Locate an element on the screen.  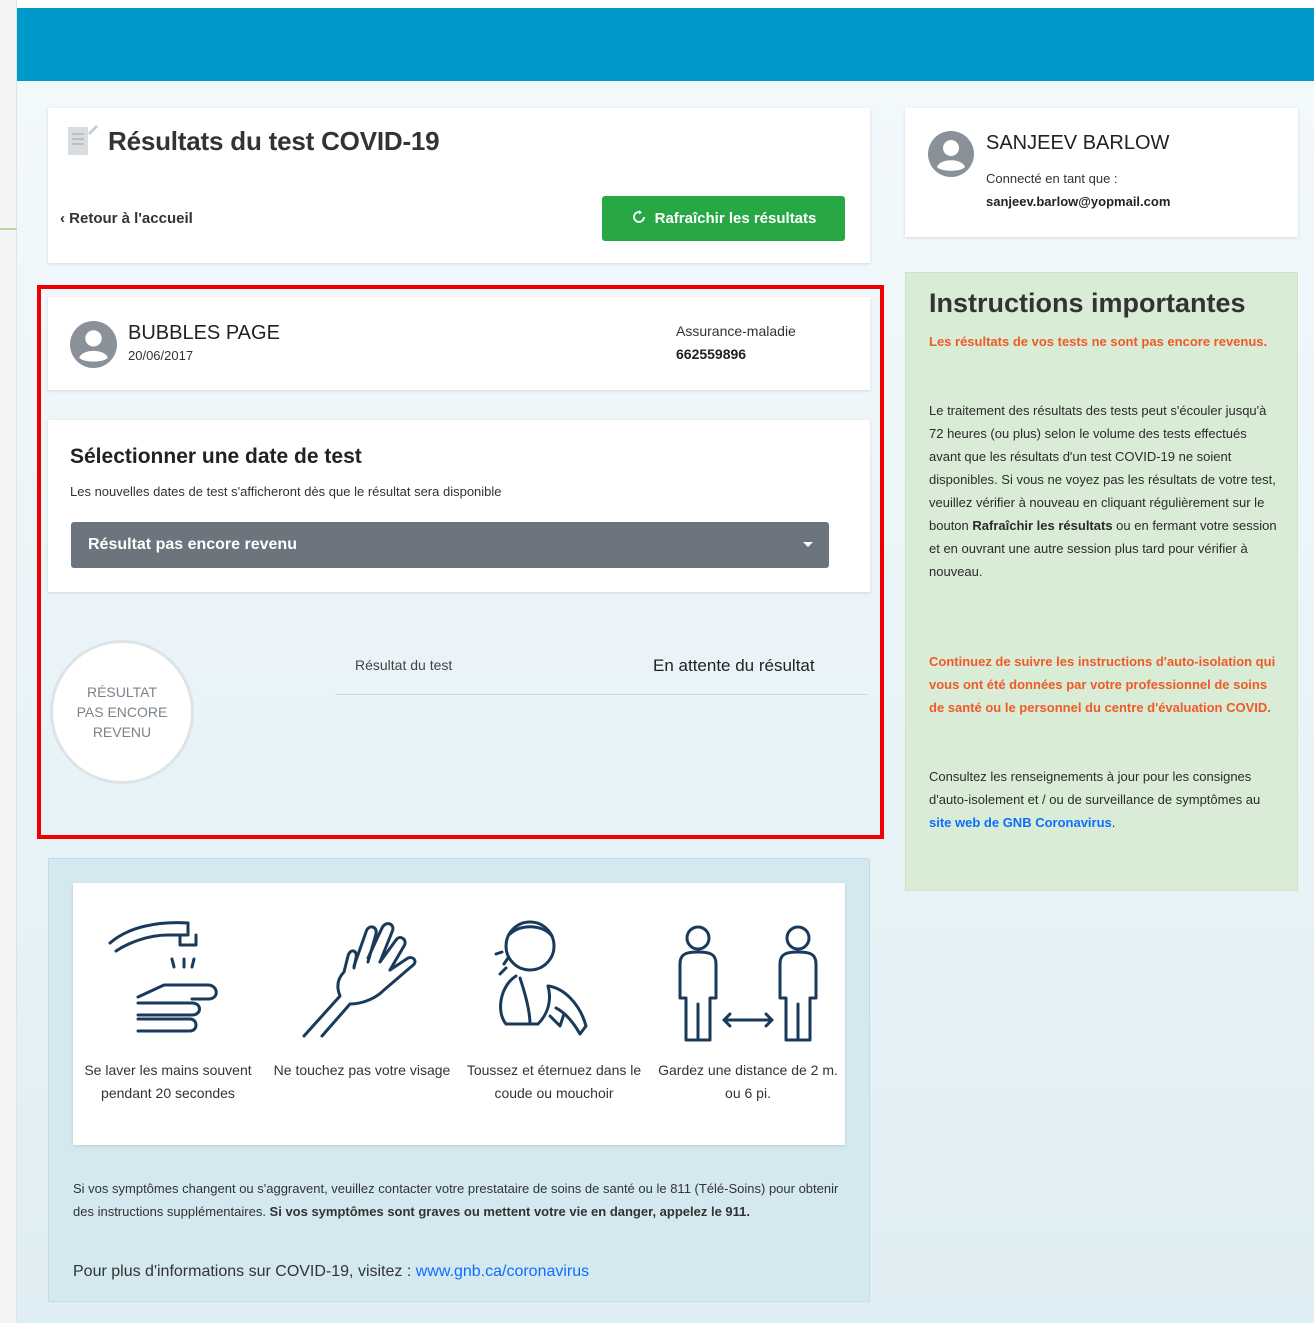
patient-avatar-icon is located at coordinates (93, 344).